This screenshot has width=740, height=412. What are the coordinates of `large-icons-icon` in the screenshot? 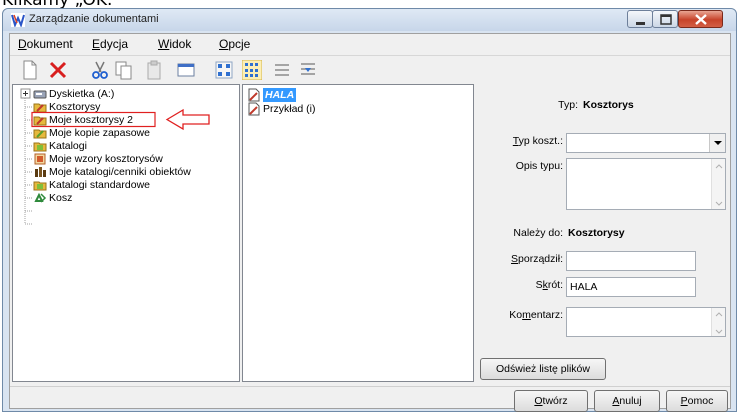 It's located at (224, 70).